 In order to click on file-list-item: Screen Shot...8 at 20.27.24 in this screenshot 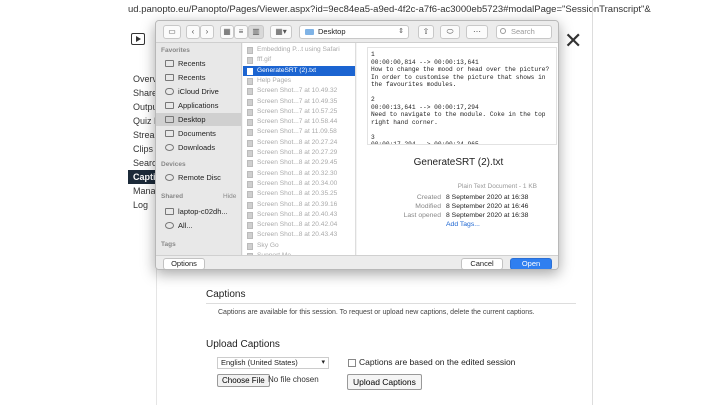, I will do `click(299, 143)`.